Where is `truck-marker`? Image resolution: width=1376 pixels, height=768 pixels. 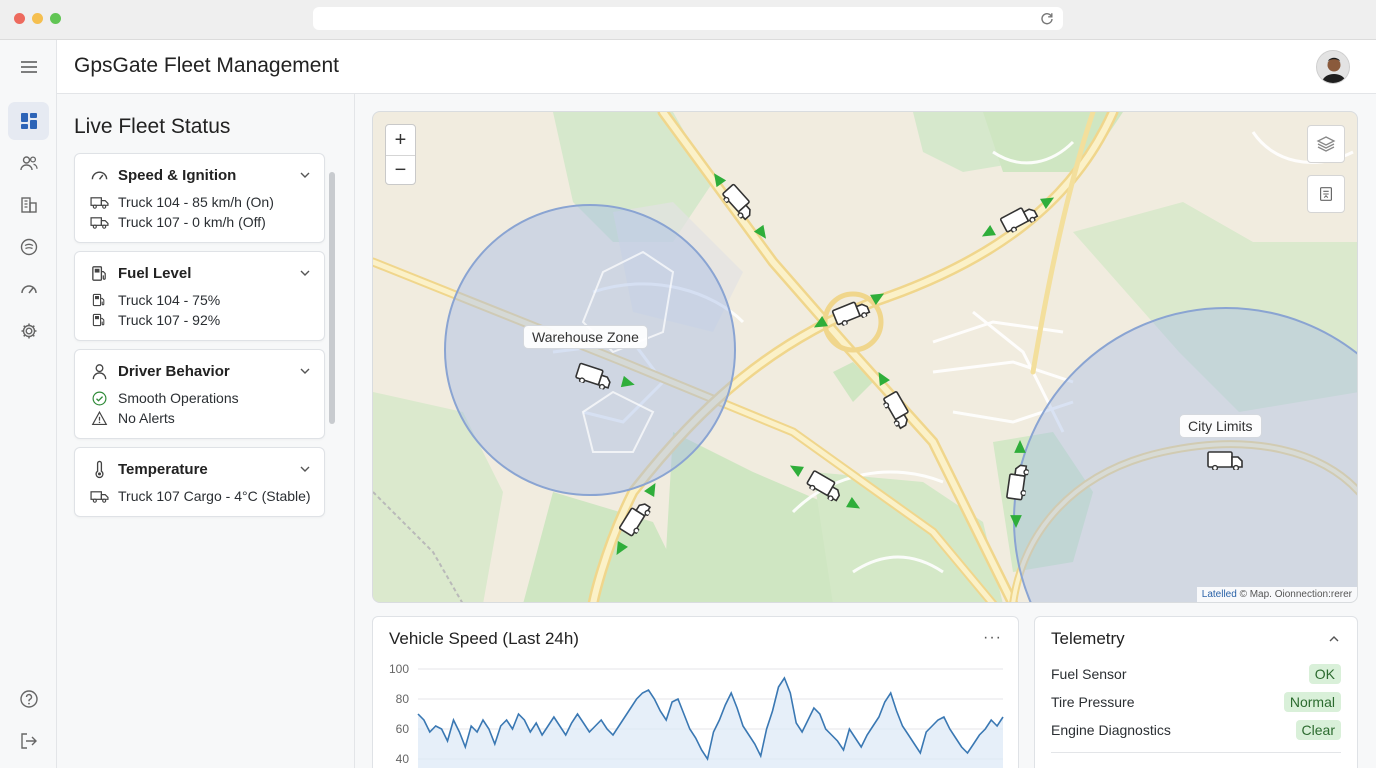 truck-marker is located at coordinates (897, 410).